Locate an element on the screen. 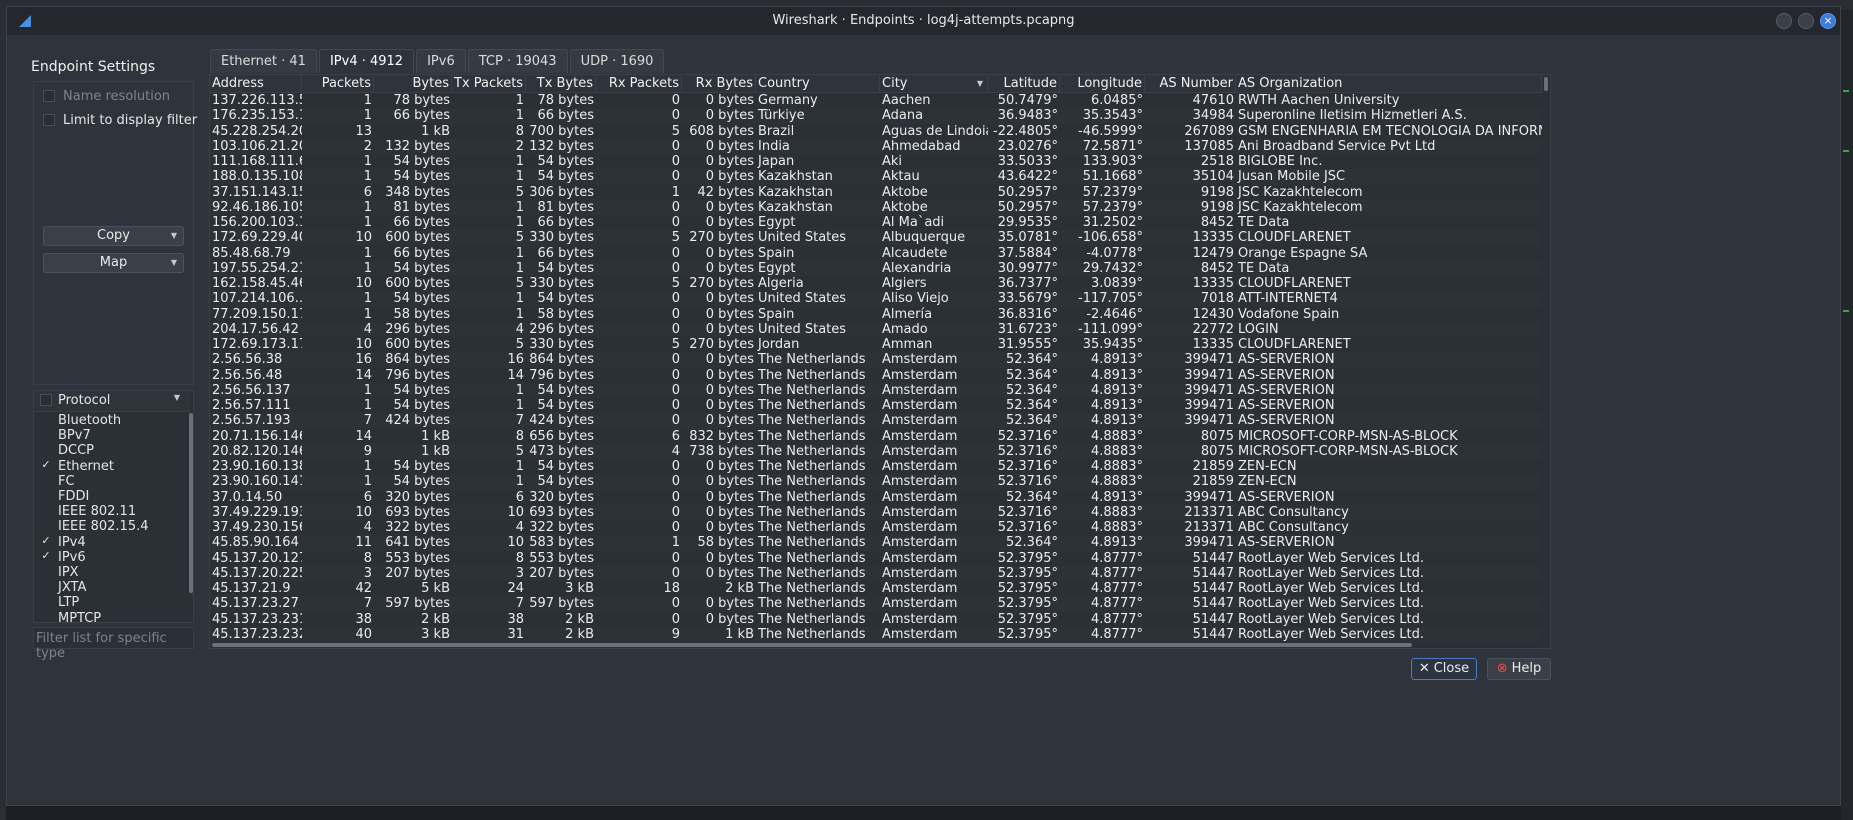 The image size is (1853, 820). protocol-header: Protocol ▼ is located at coordinates (112, 401).